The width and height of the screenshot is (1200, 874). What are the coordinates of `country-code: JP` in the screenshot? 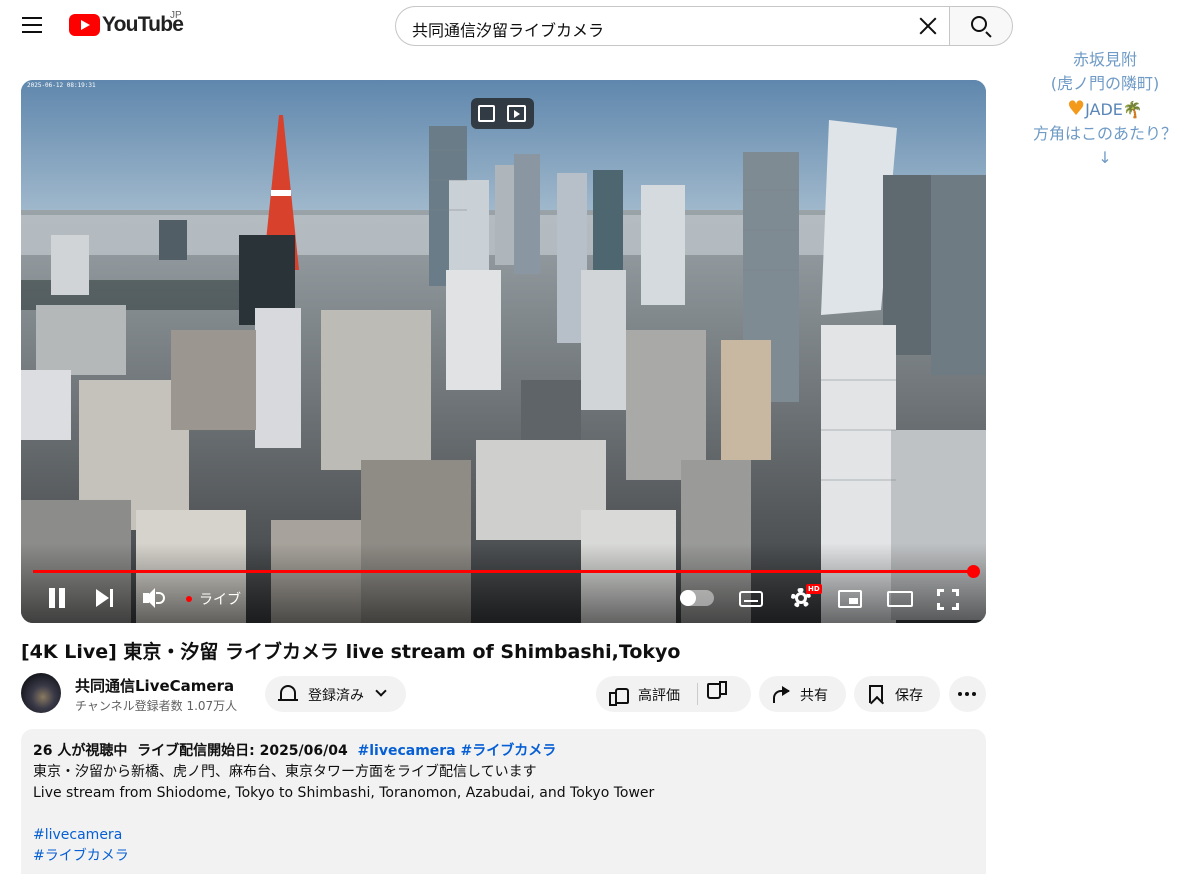 It's located at (176, 15).